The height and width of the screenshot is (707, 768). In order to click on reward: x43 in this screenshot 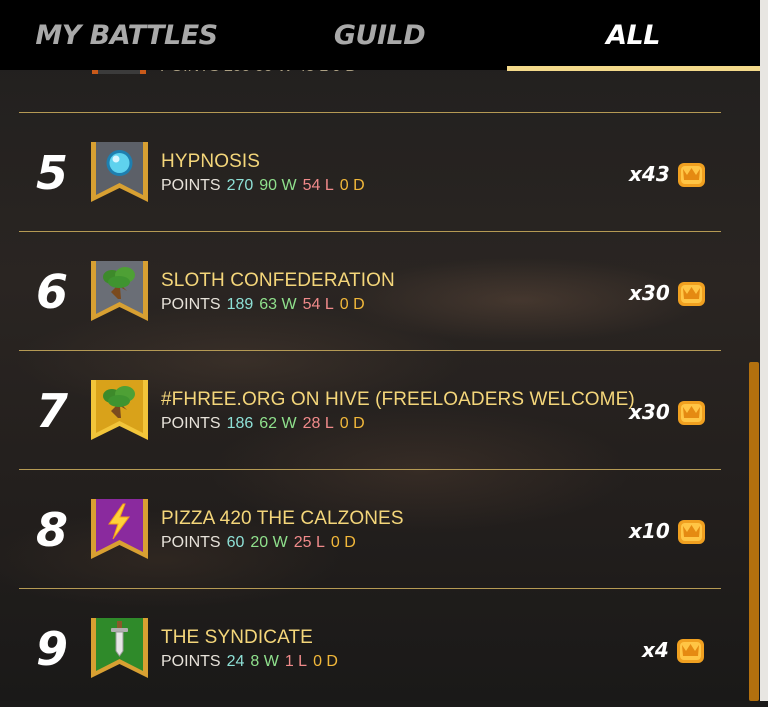, I will do `click(668, 174)`.